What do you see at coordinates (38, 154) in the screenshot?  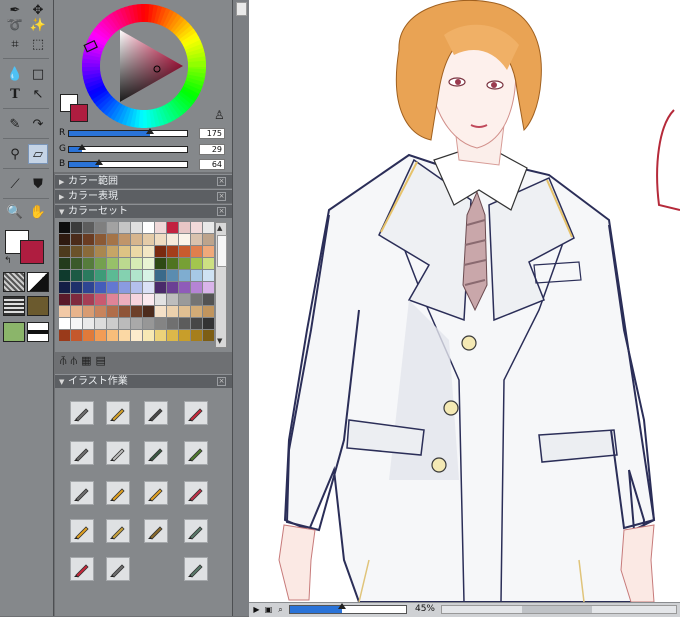 I see `eraser-icon: ▱` at bounding box center [38, 154].